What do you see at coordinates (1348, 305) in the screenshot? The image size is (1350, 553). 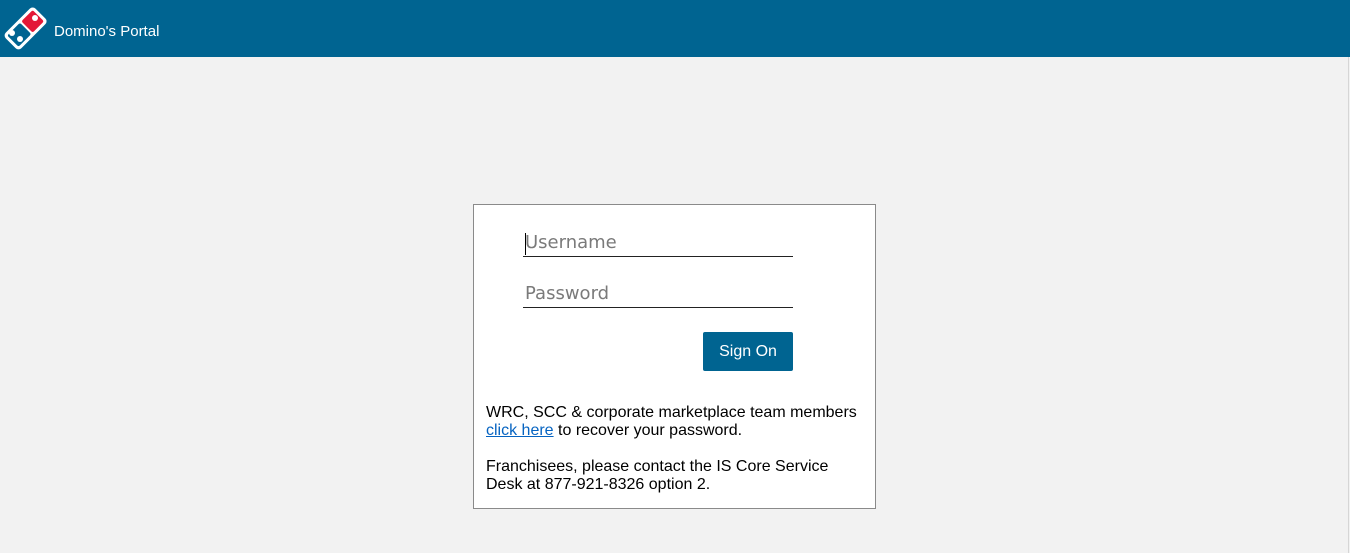 I see `page-right-border` at bounding box center [1348, 305].